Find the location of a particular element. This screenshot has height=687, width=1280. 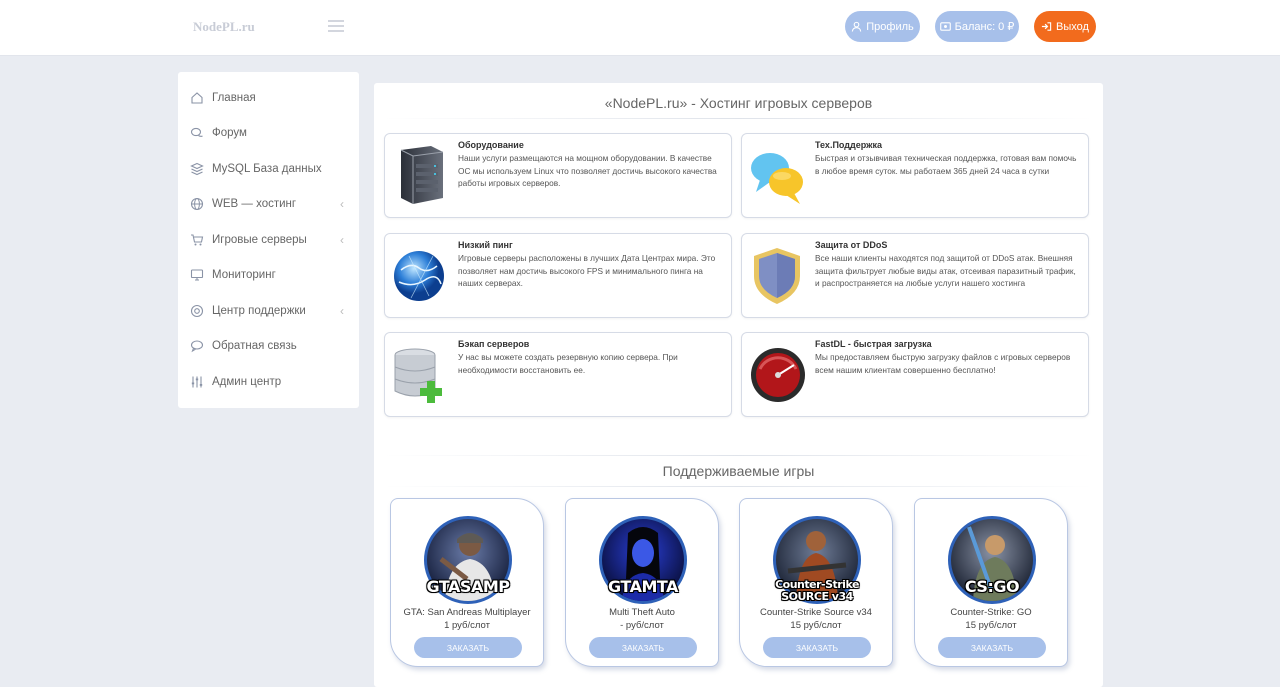

sidebar-item-label: WEB — хостинг is located at coordinates (254, 204).